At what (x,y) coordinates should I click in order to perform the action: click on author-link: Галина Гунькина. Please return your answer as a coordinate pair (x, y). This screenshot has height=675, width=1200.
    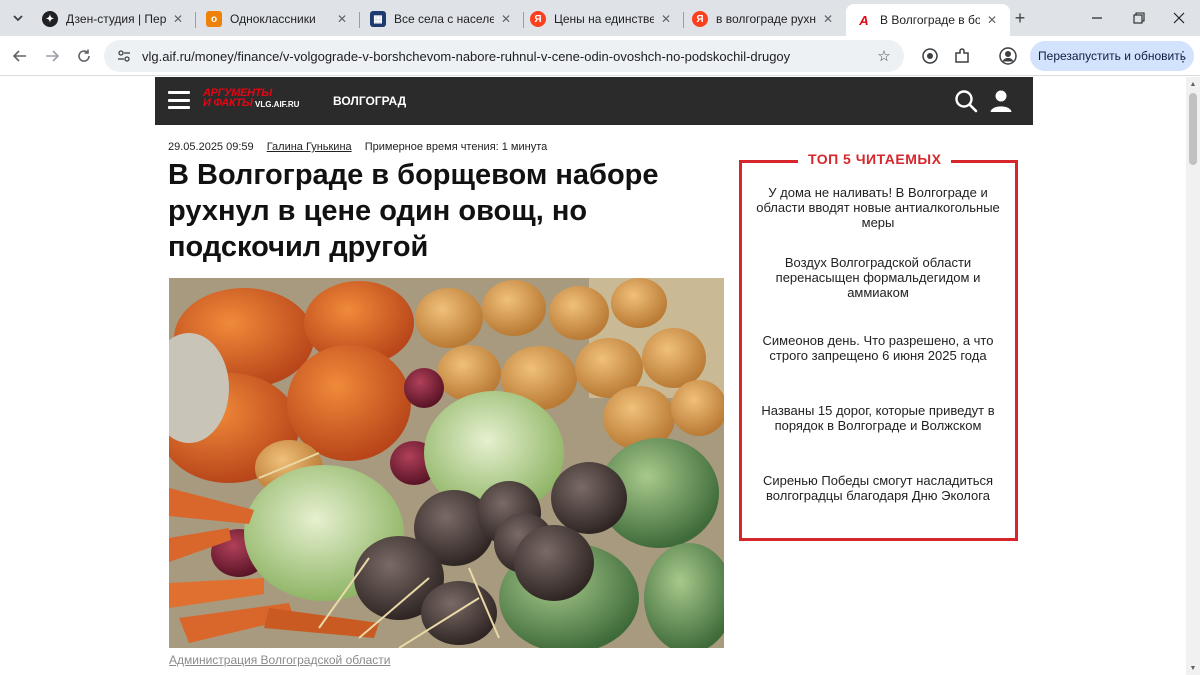
    Looking at the image, I should click on (309, 147).